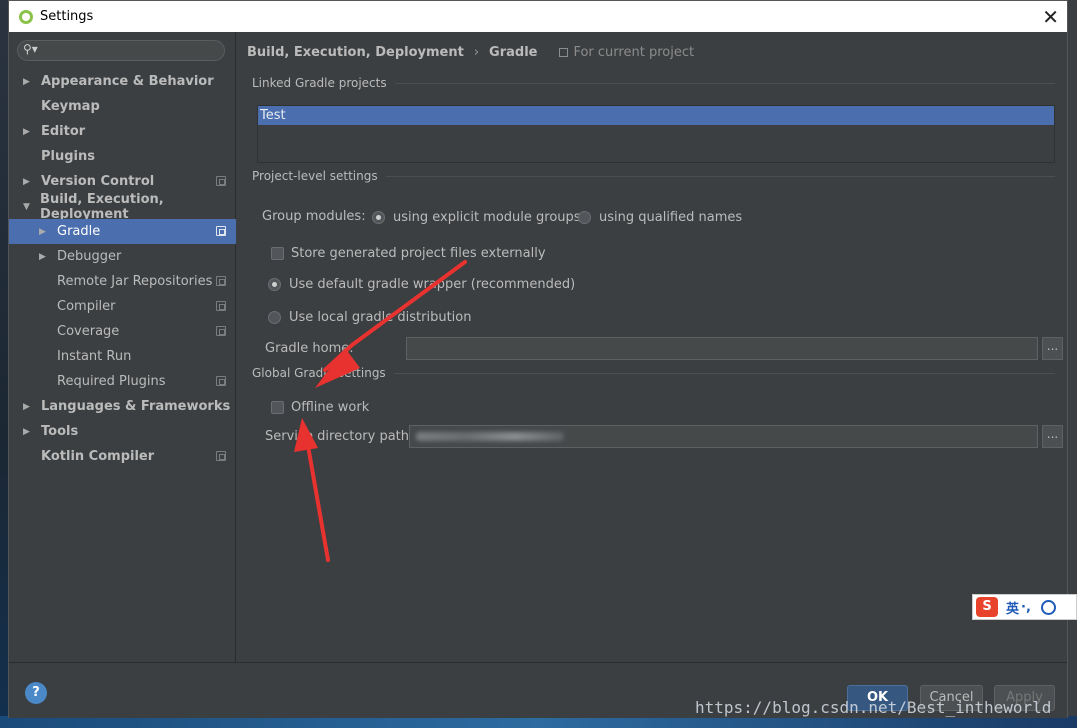  Describe the element at coordinates (315, 176) in the screenshot. I see `section-title: Project-level settings` at that location.